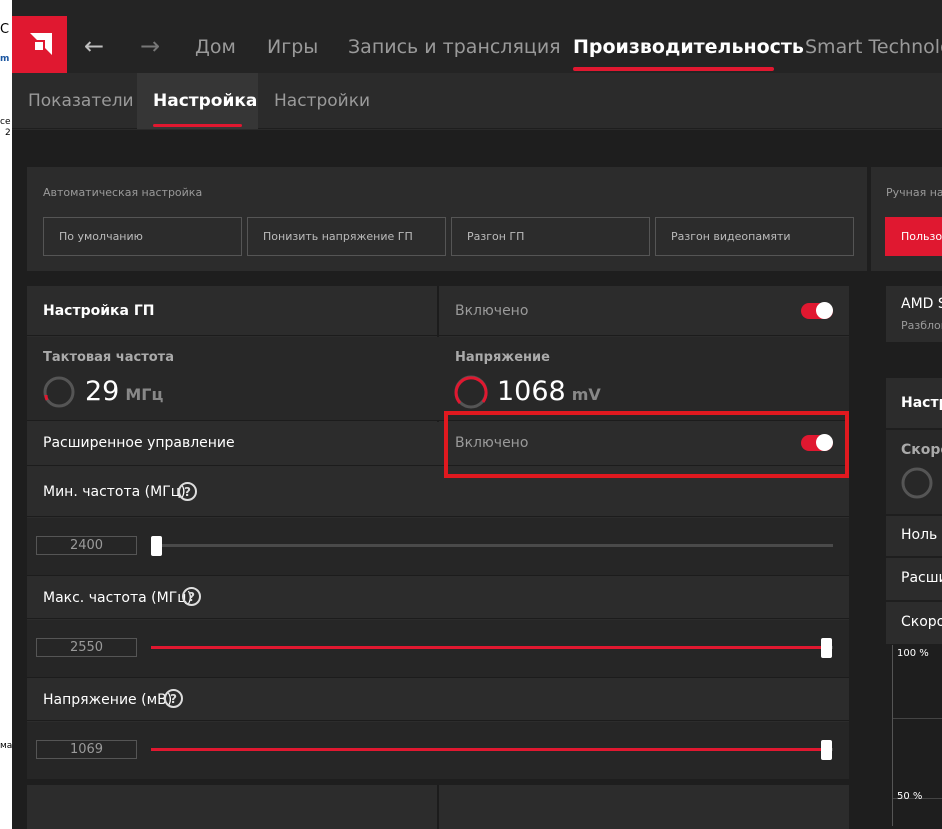 This screenshot has height=829, width=942. I want to click on advanced-control-label: Расширенное управление, so click(139, 443).